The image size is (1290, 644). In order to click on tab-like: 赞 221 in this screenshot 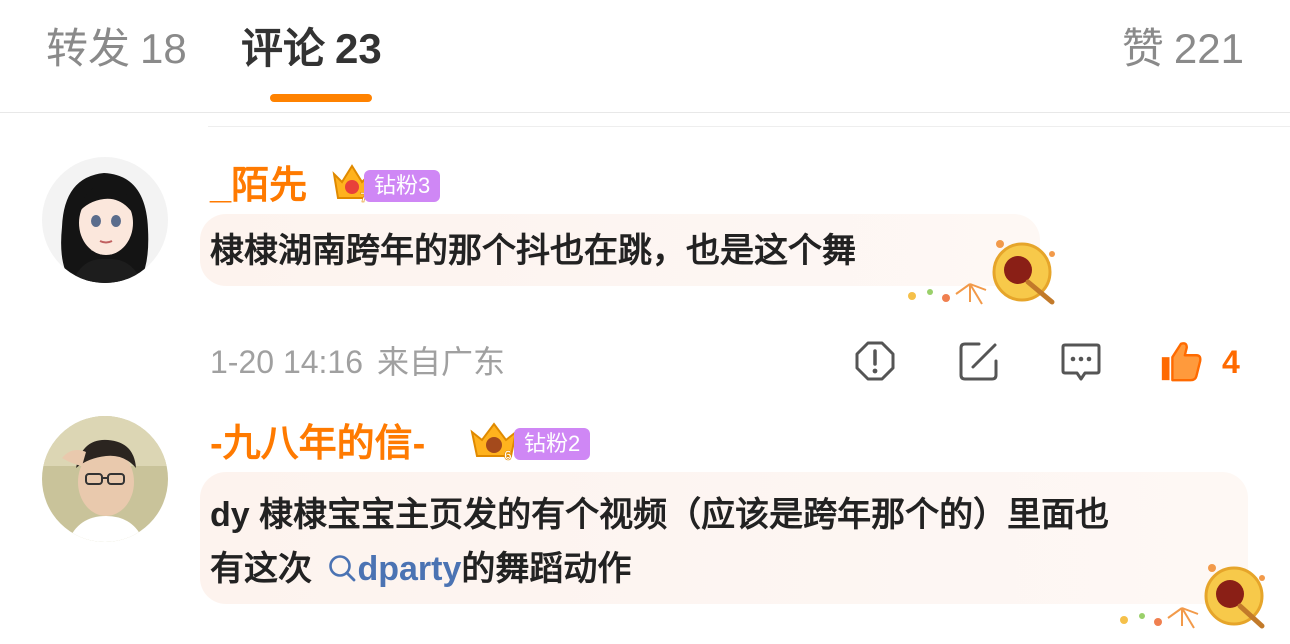, I will do `click(1183, 49)`.